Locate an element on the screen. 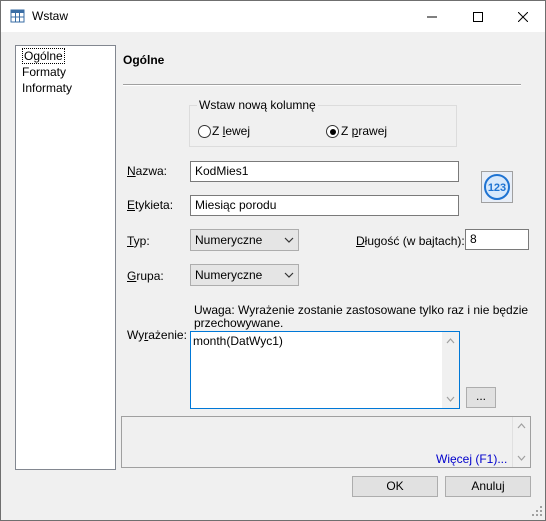 This screenshot has width=546, height=521. maximize-icon is located at coordinates (478, 16).